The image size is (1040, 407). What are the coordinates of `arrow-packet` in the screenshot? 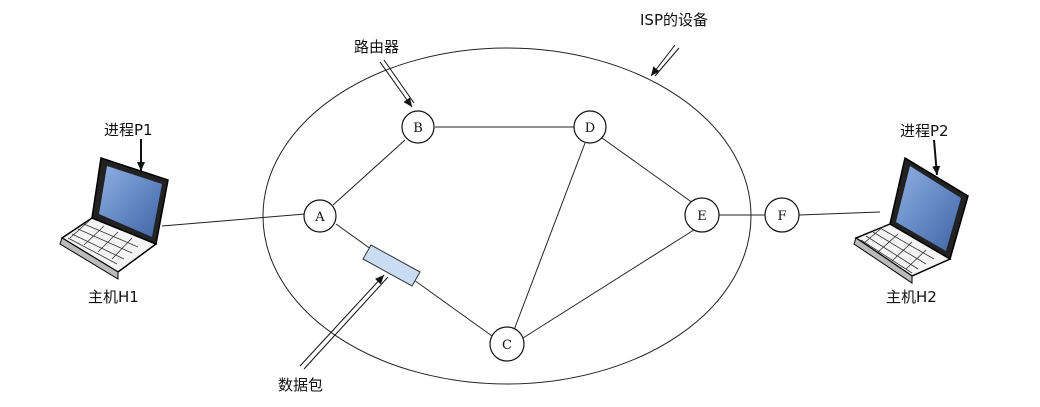 It's located at (342, 320).